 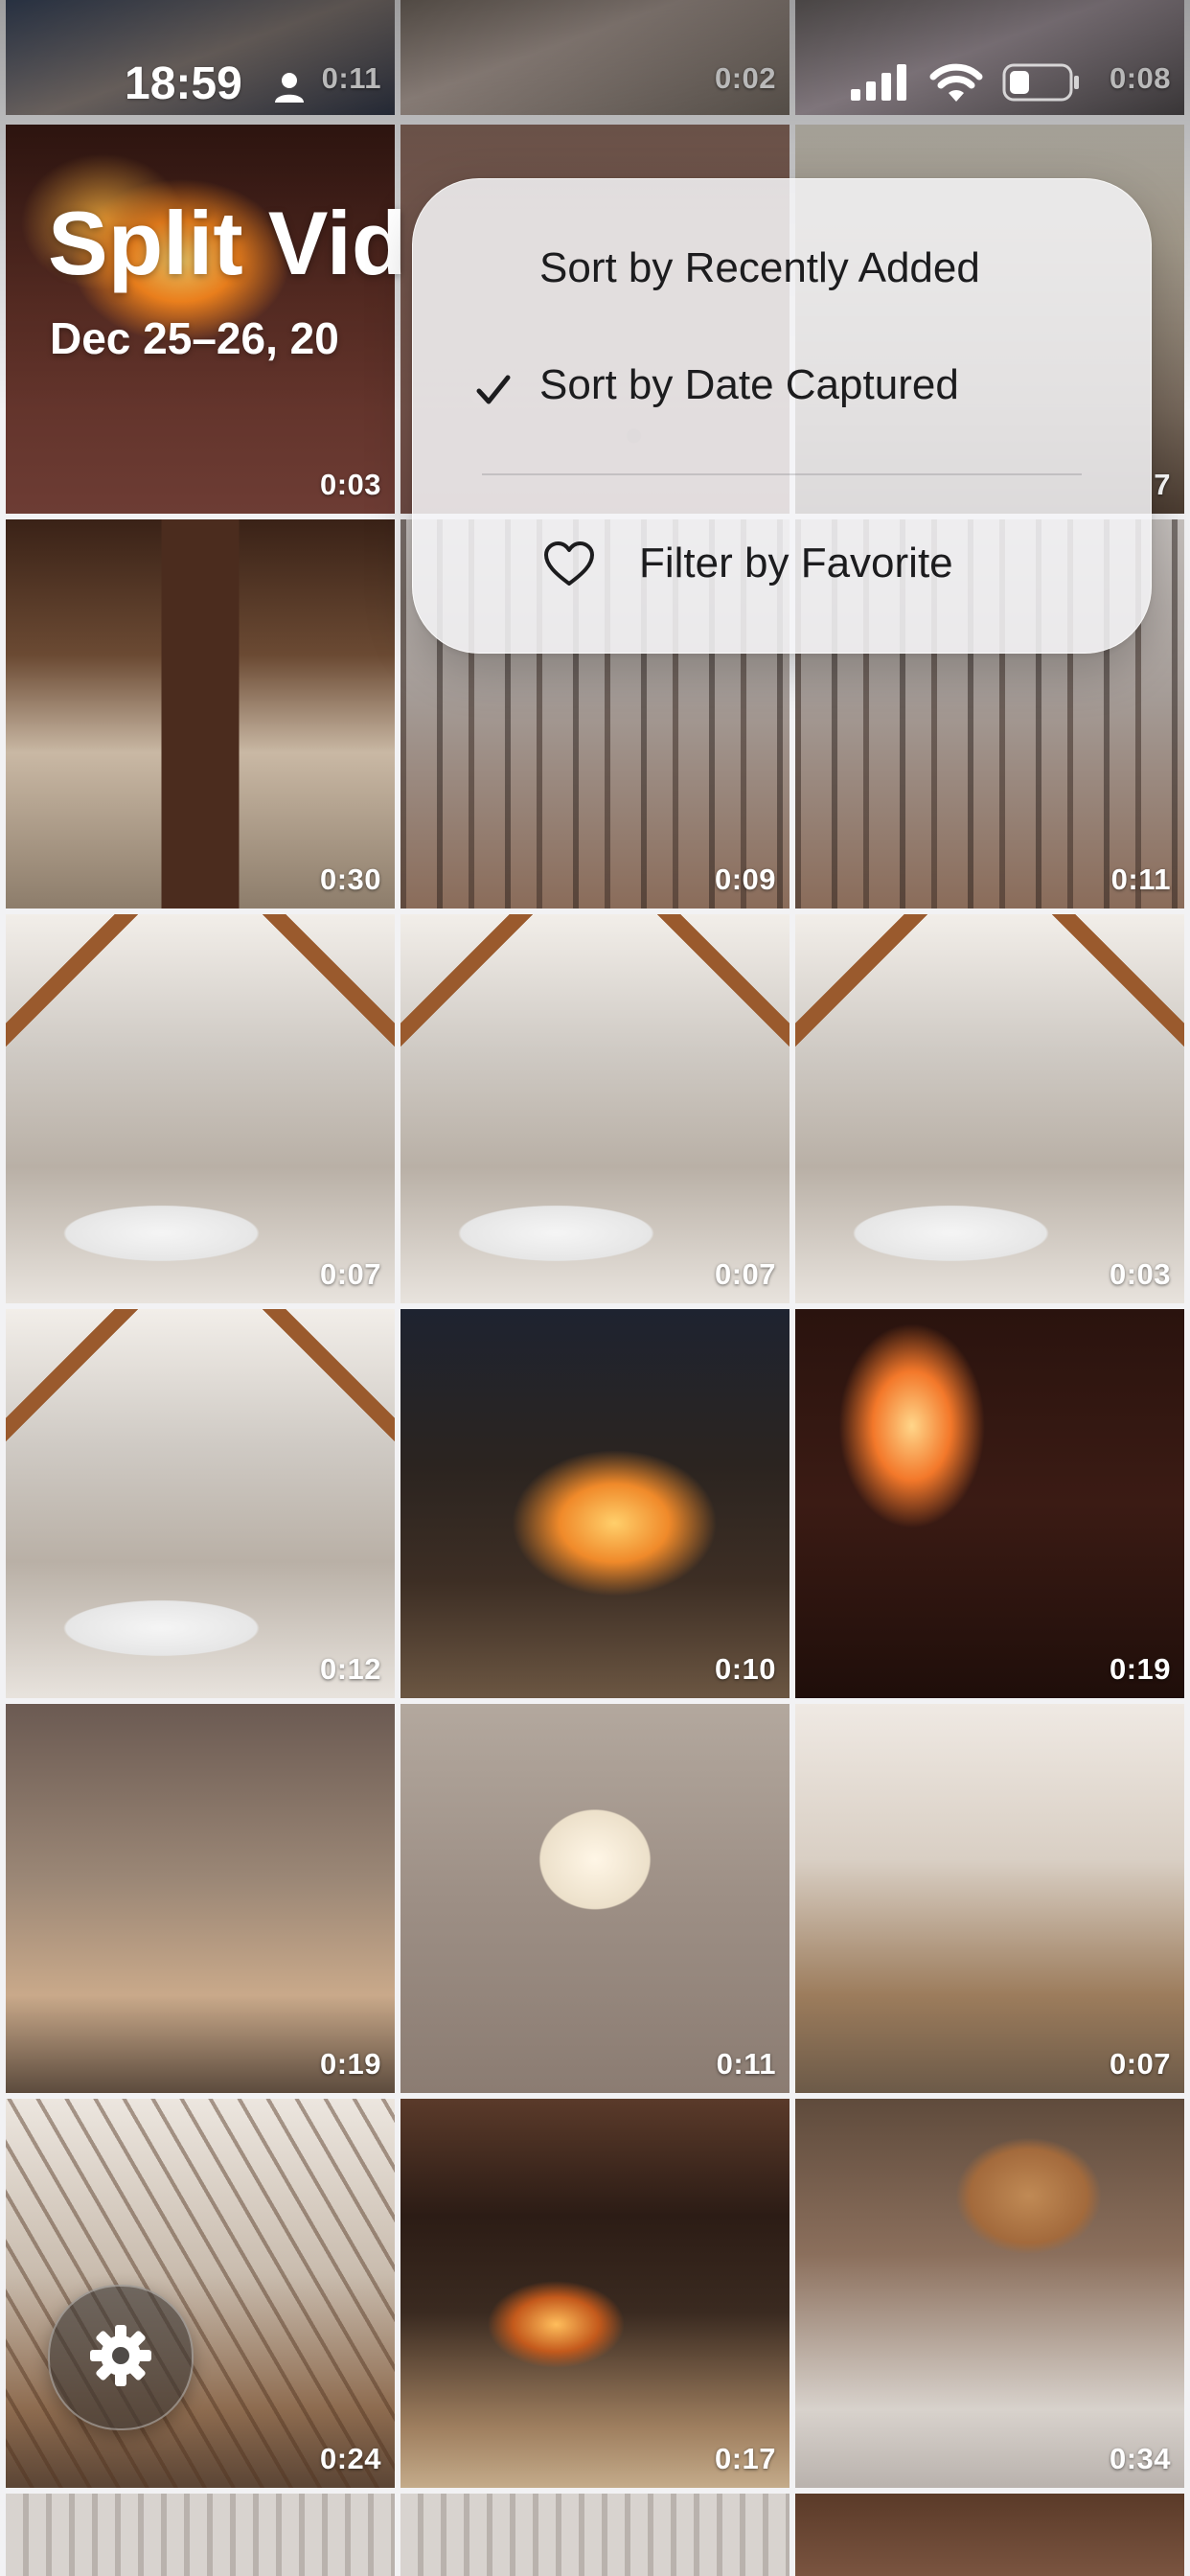 What do you see at coordinates (350, 2458) in the screenshot?
I see `video-duration: 0:24` at bounding box center [350, 2458].